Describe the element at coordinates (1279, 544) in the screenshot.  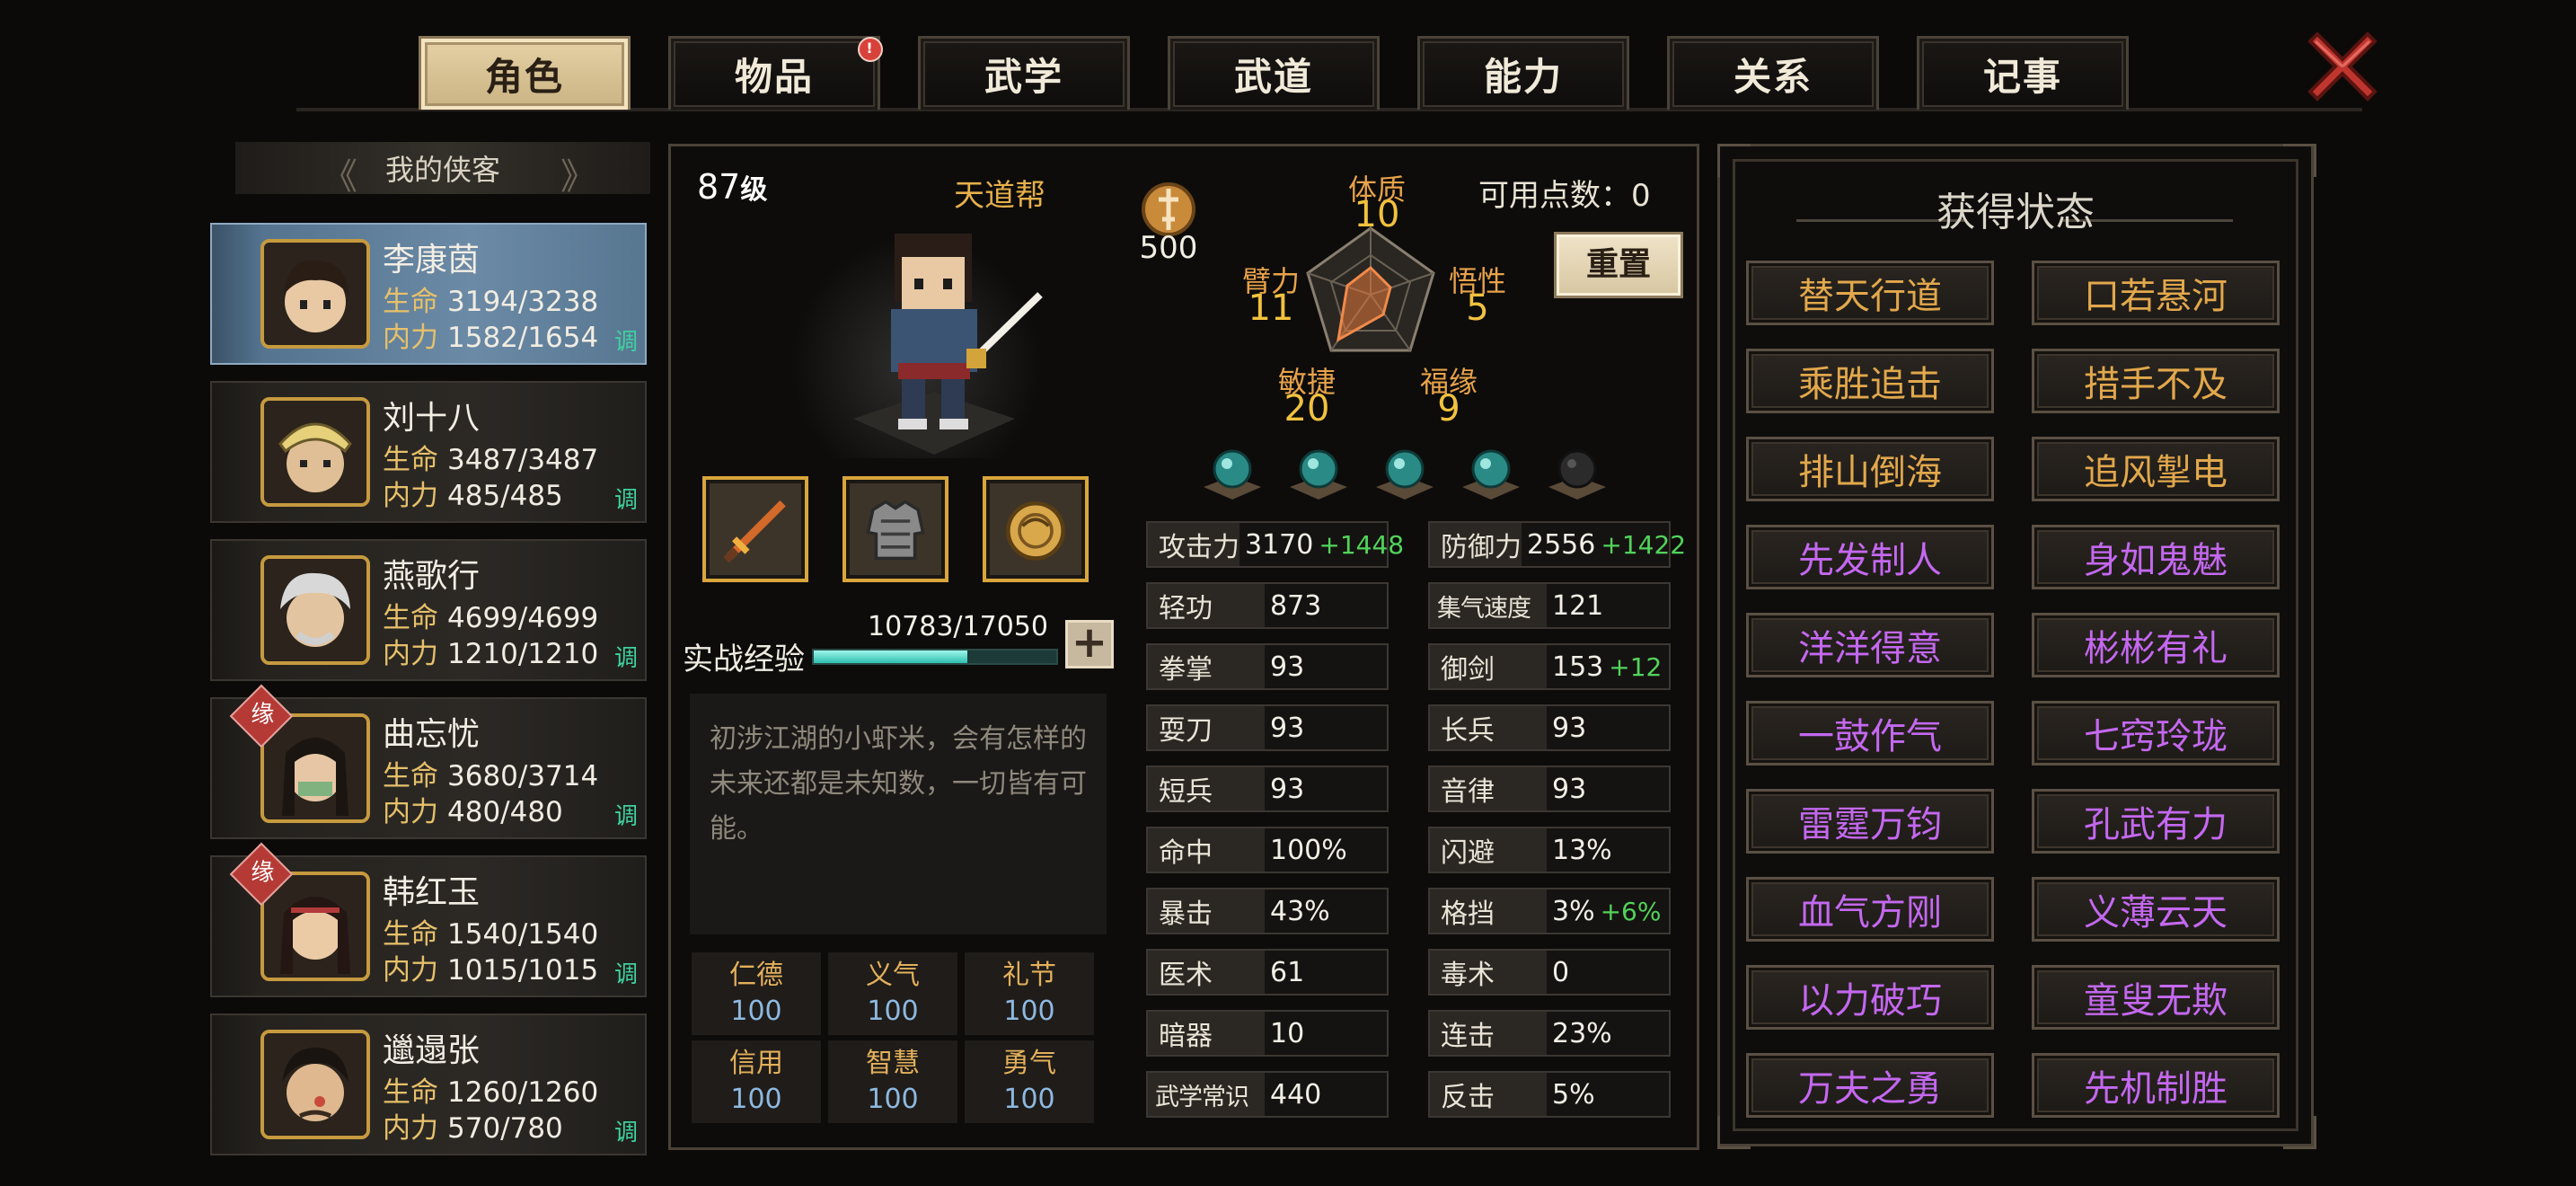
I see `stat-value: 3170` at that location.